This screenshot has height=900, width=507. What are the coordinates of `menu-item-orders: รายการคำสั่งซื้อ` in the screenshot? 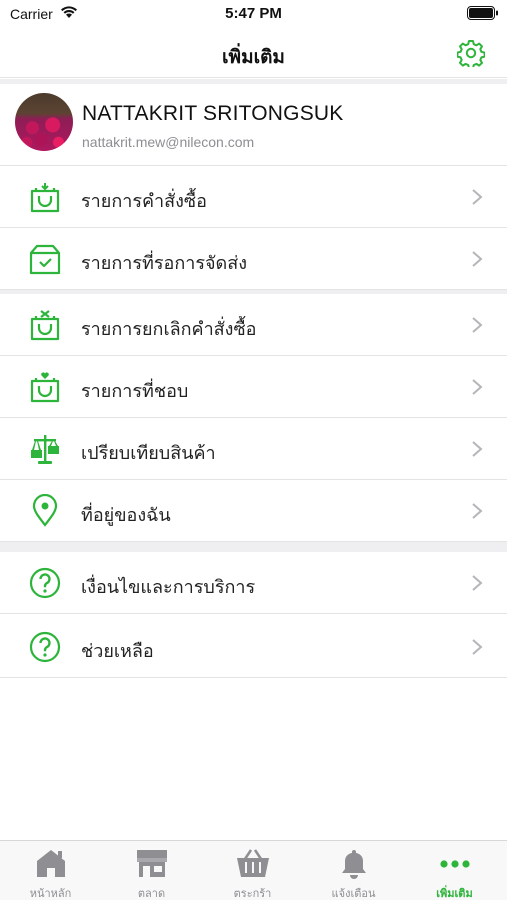 It's located at (253, 197).